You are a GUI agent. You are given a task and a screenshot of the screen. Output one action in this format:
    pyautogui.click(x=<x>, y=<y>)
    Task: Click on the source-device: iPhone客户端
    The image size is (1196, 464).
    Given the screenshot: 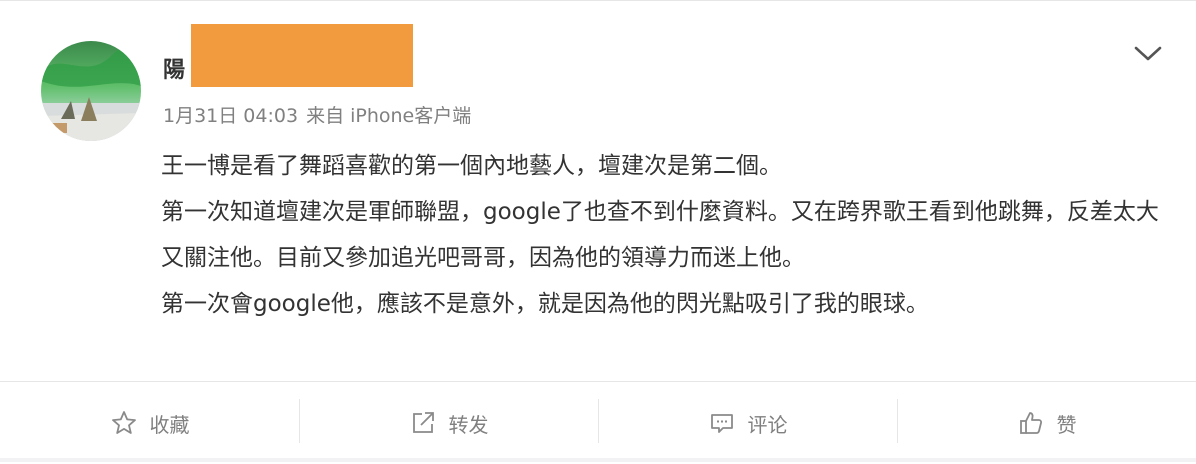 What is the action you would take?
    pyautogui.click(x=411, y=116)
    